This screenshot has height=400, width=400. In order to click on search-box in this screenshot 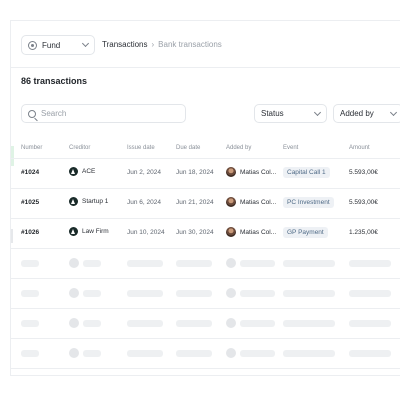, I will do `click(103, 113)`.